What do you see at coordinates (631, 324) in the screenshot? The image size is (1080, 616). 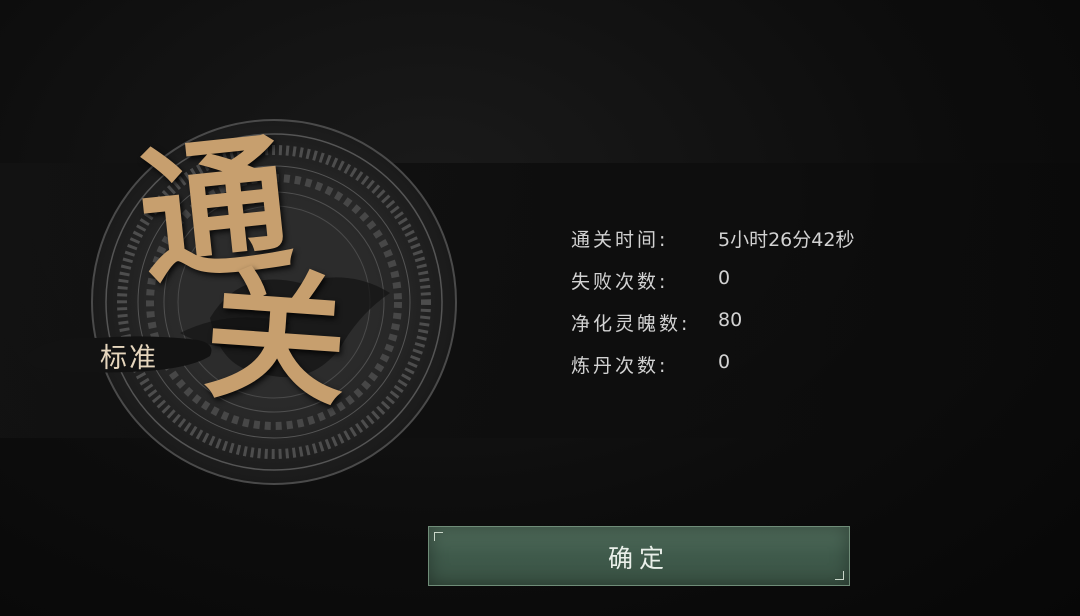 I see `stat-label: 净化灵魄数:` at bounding box center [631, 324].